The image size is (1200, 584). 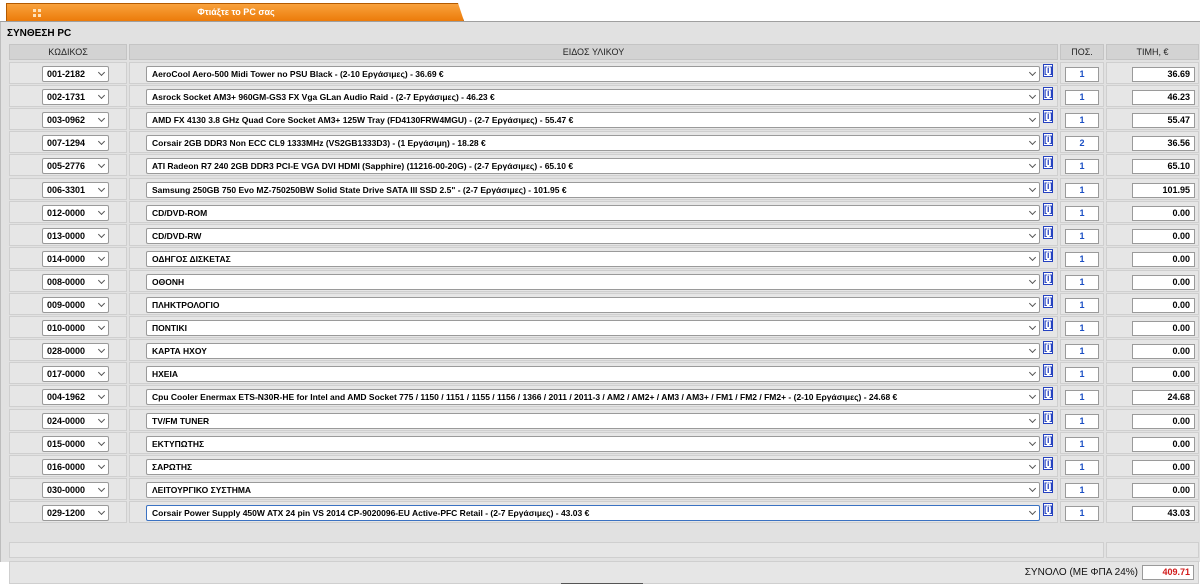 What do you see at coordinates (202, 489) in the screenshot?
I see `item-value: ΛΕΙΤΟΥΡΓΙΚΟ ΣΥΣΤΗΜΑ` at bounding box center [202, 489].